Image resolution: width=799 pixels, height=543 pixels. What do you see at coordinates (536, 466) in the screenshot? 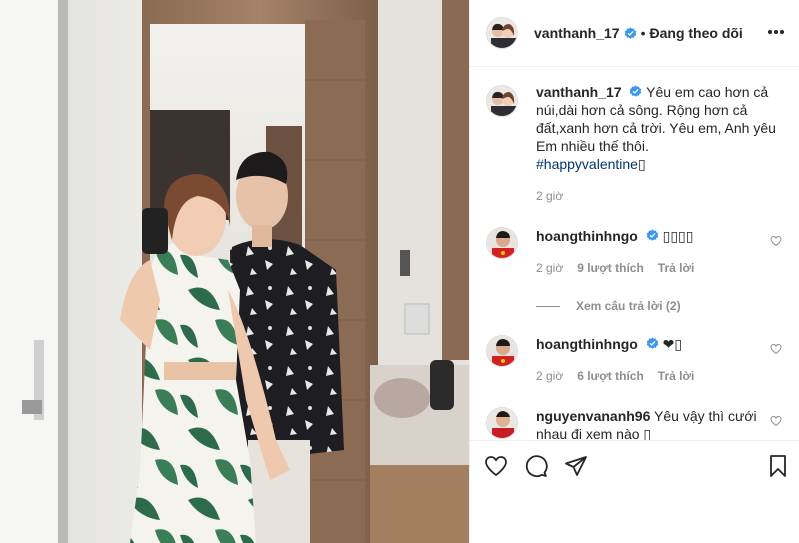
I see `comment-icon` at bounding box center [536, 466].